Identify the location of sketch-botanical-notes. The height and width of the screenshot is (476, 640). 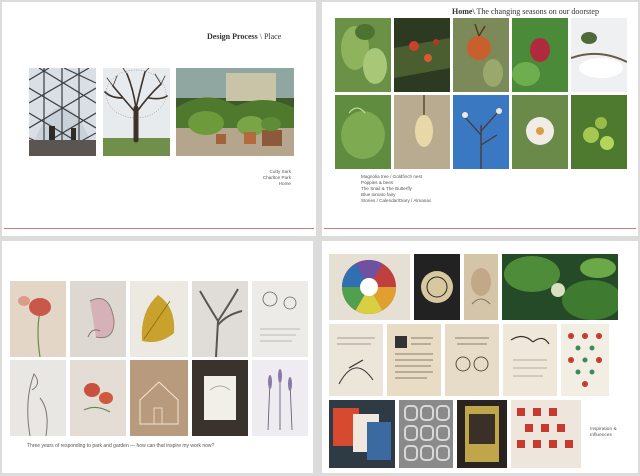
(280, 319).